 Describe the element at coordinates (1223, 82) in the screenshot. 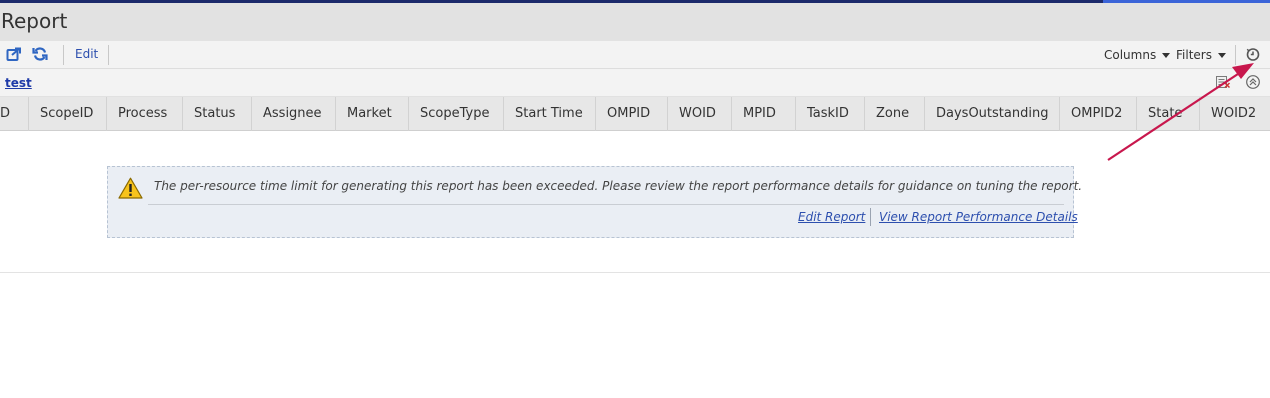

I see `export-to-excel-icon` at that location.